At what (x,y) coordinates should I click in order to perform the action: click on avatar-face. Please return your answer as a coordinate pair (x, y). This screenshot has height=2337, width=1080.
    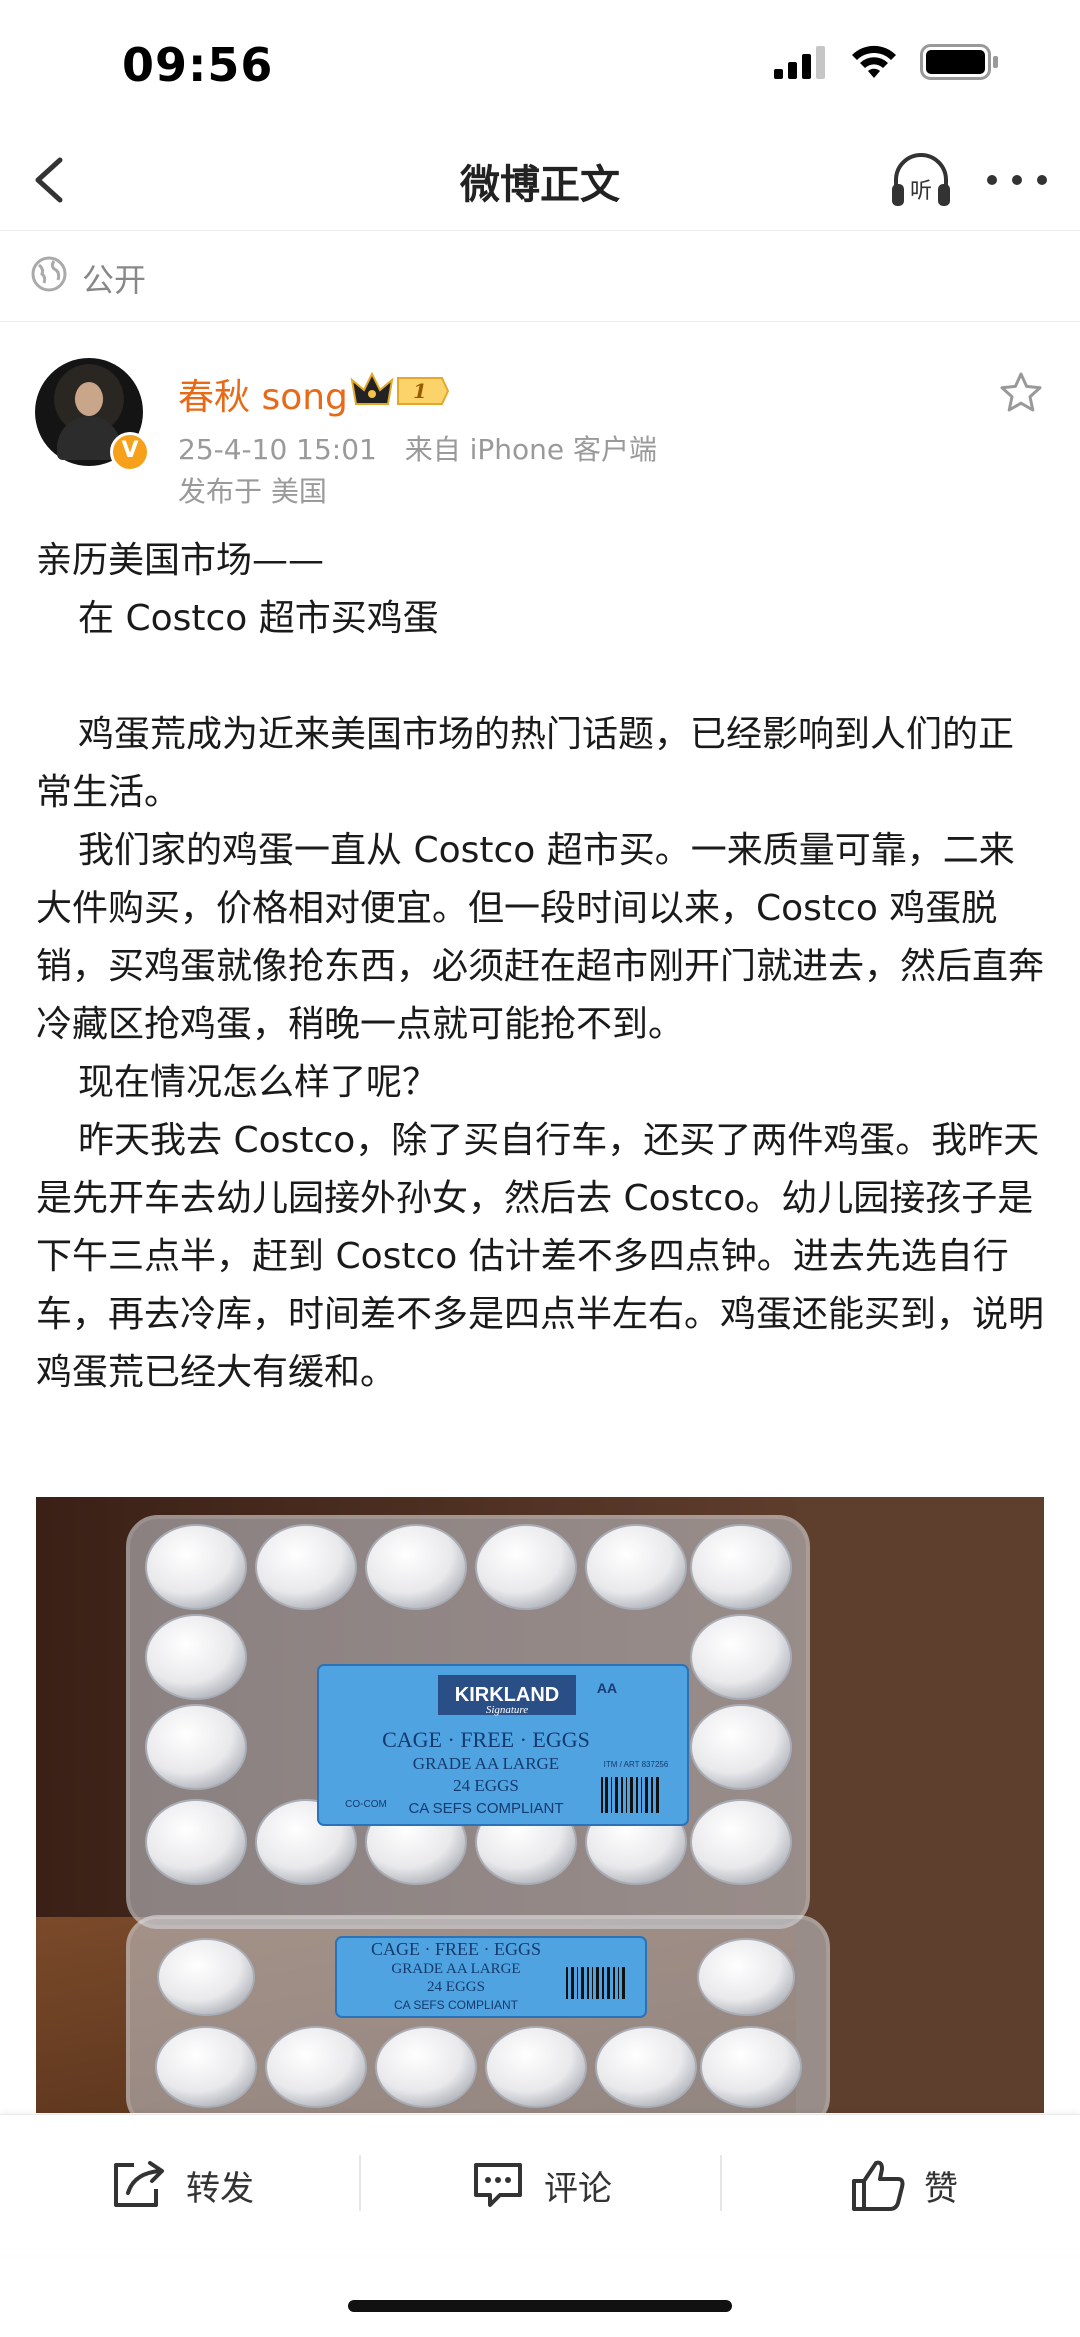
    Looking at the image, I should click on (89, 399).